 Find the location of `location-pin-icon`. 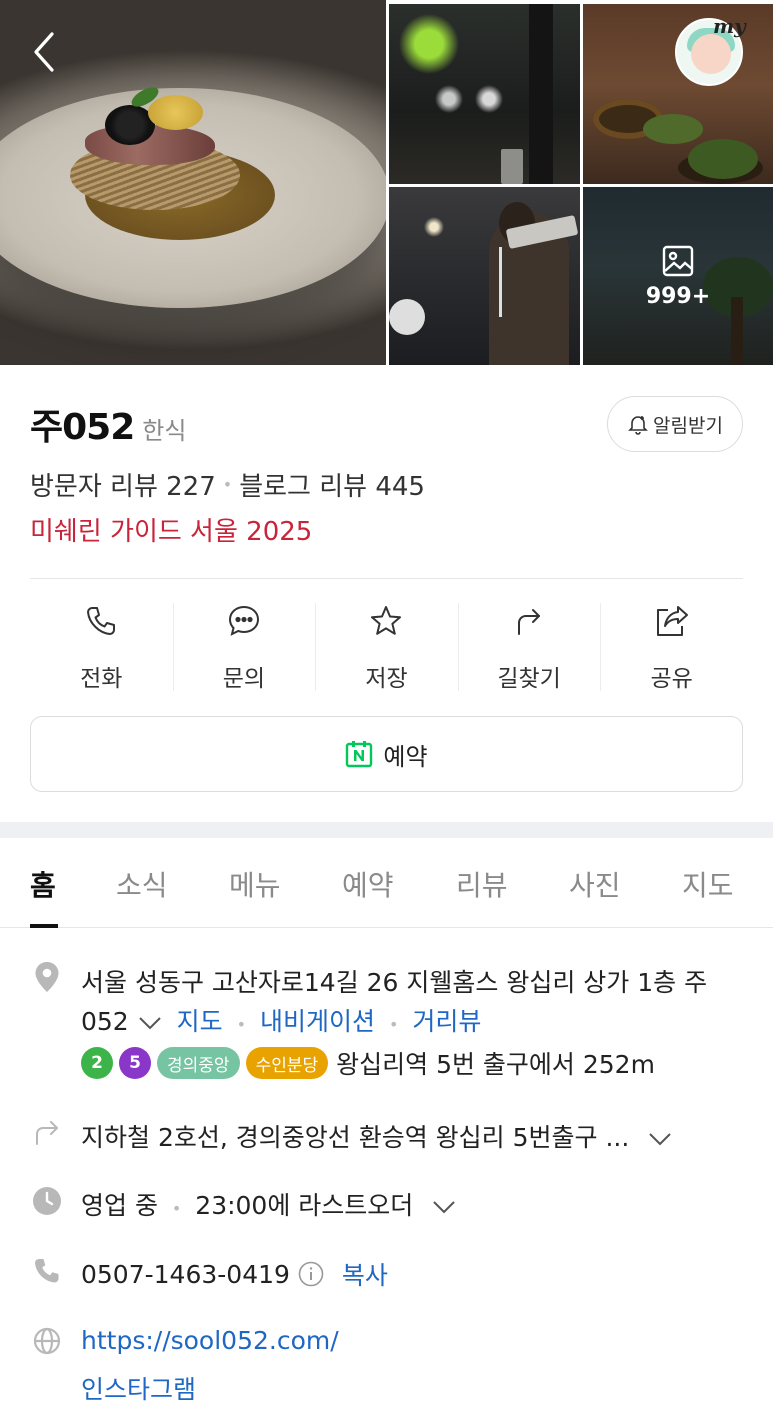

location-pin-icon is located at coordinates (47, 977).